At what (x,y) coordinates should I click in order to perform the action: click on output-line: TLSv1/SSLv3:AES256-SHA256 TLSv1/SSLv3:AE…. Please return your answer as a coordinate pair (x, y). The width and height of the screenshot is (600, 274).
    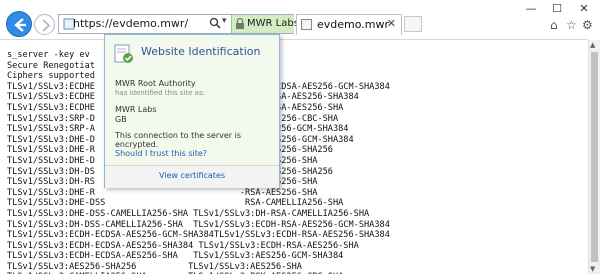
    Looking at the image, I should click on (154, 266).